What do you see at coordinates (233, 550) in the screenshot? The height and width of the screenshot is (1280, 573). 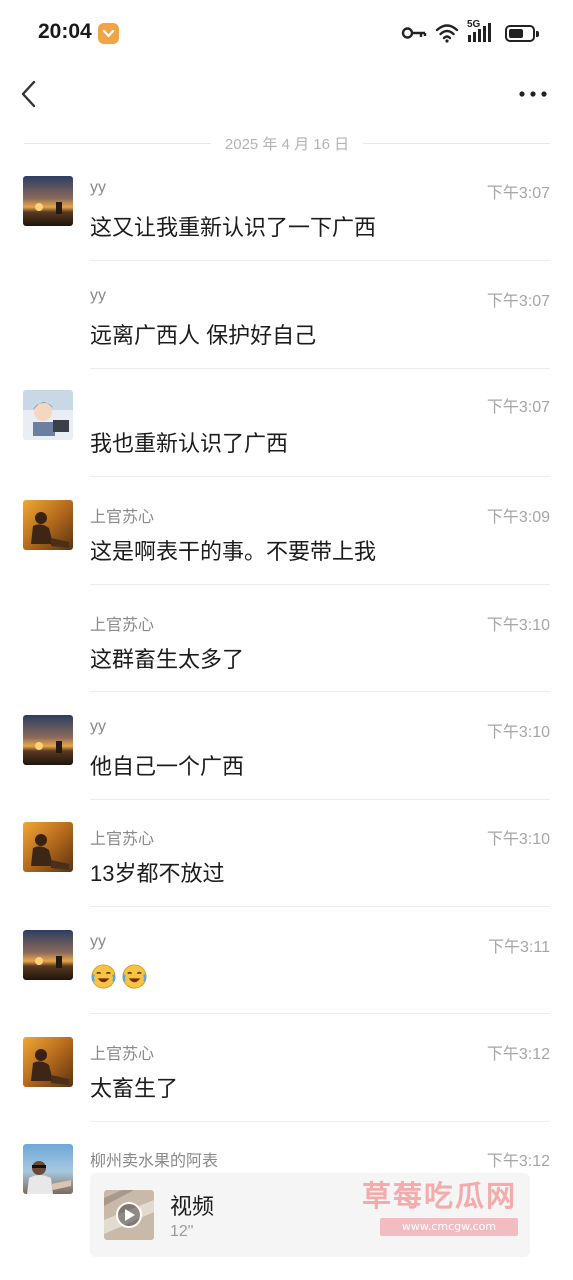 I see `message-text: 这是啊表干的事。不要带上我` at bounding box center [233, 550].